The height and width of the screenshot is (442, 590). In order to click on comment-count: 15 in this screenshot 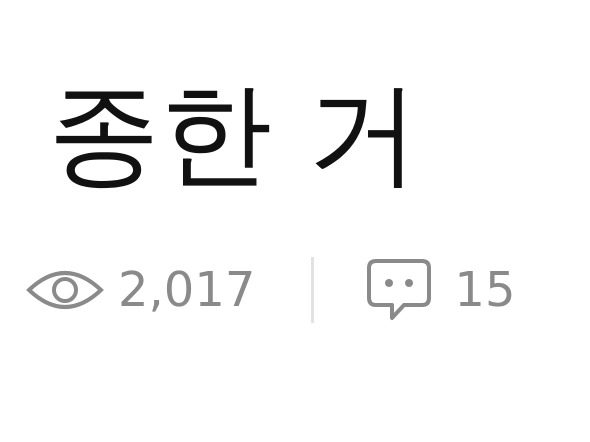, I will do `click(485, 290)`.